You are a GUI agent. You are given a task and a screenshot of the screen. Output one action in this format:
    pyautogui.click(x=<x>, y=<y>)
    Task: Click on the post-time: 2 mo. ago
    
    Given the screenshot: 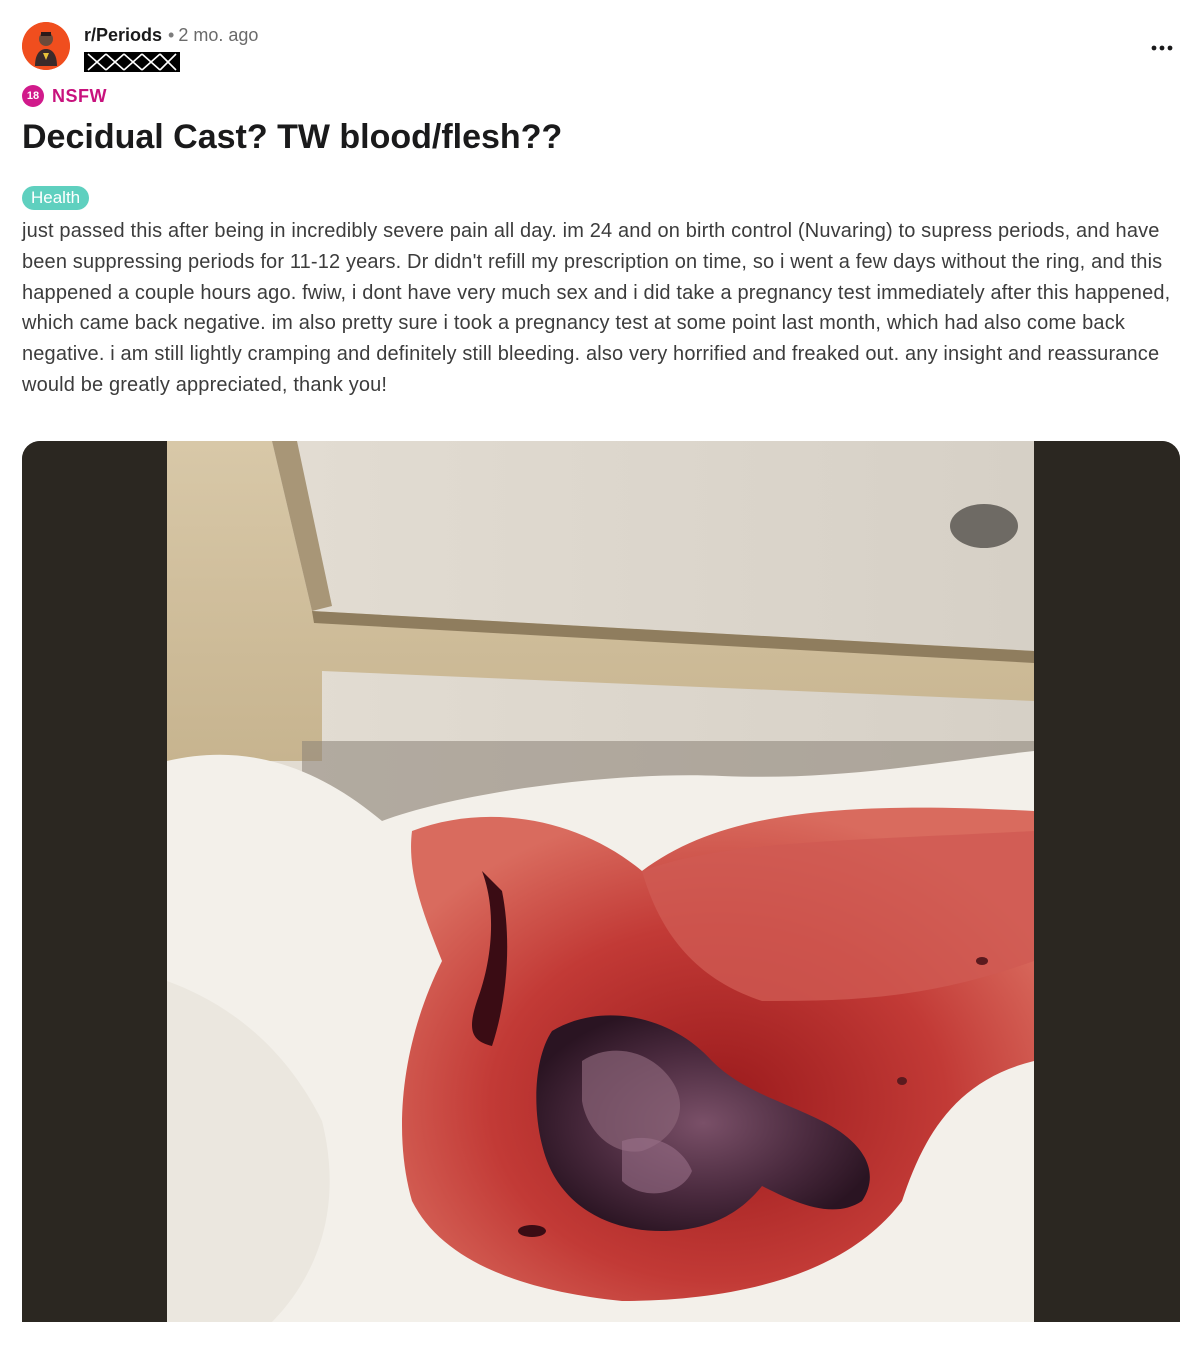 What is the action you would take?
    pyautogui.click(x=218, y=35)
    